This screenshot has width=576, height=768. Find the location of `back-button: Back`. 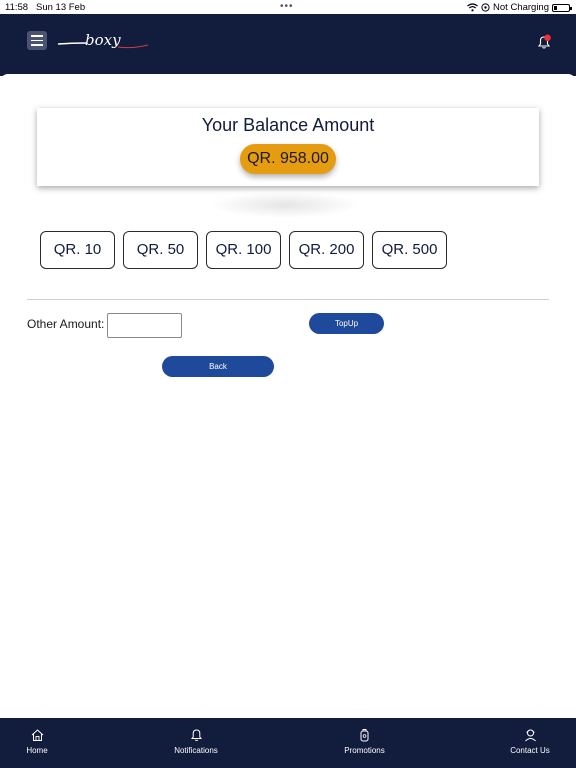

back-button: Back is located at coordinates (218, 366).